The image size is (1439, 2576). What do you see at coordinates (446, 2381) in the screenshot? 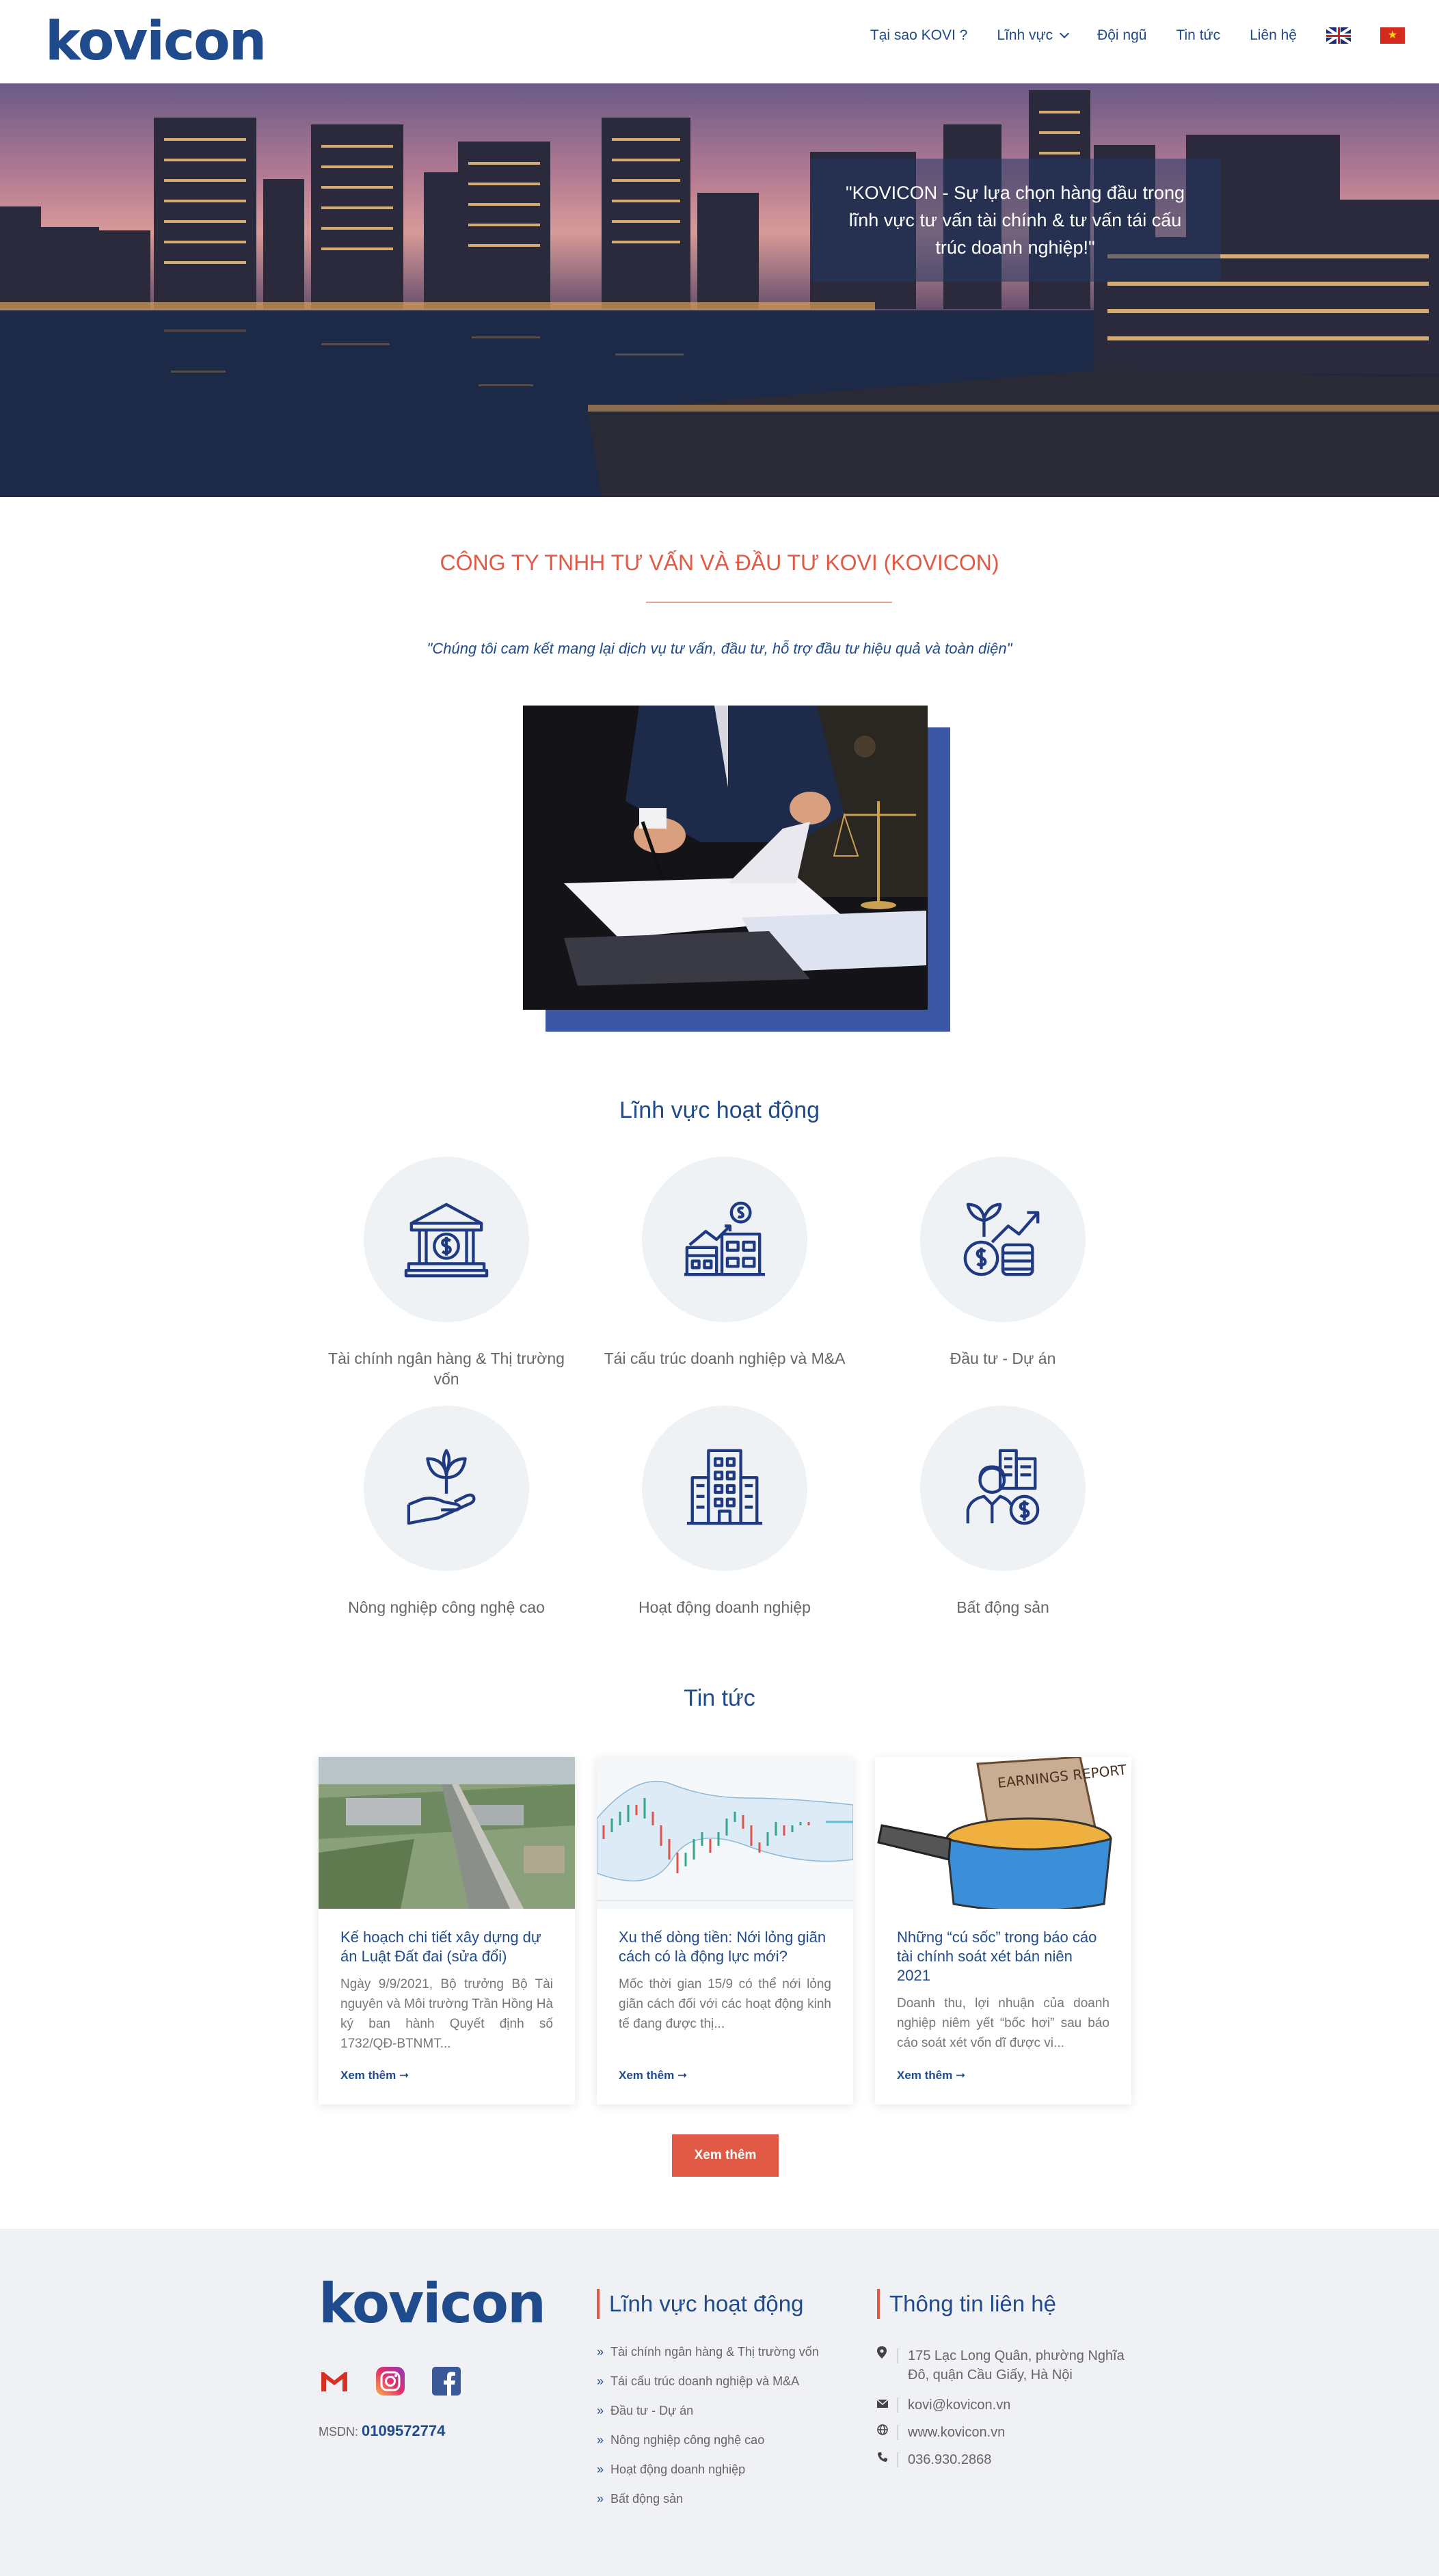
I see `facebook-icon` at bounding box center [446, 2381].